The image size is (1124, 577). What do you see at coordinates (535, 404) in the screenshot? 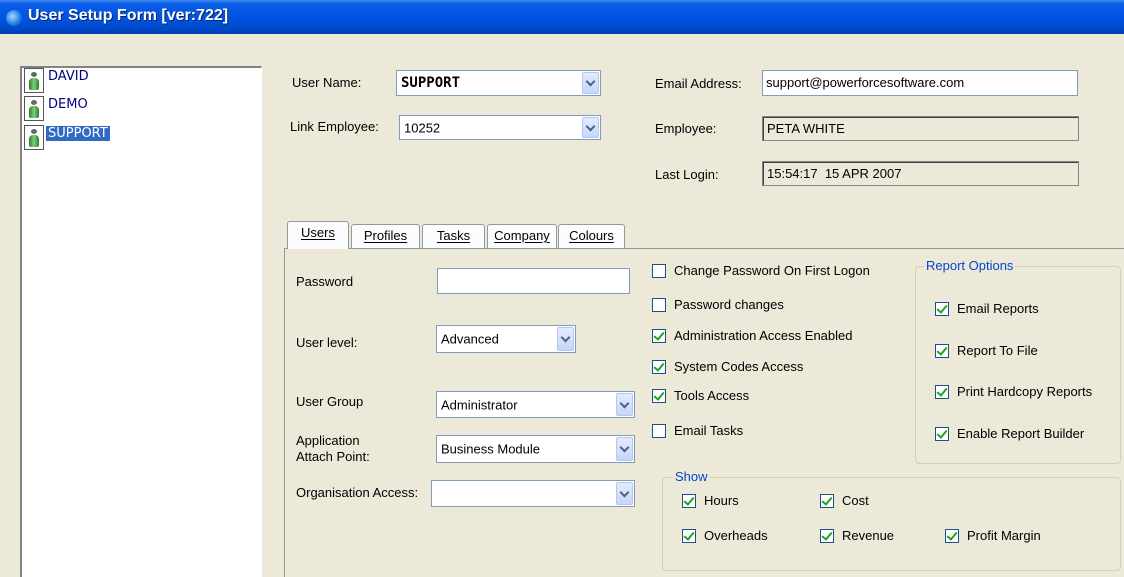
I see `user-group-combo: Administrator` at bounding box center [535, 404].